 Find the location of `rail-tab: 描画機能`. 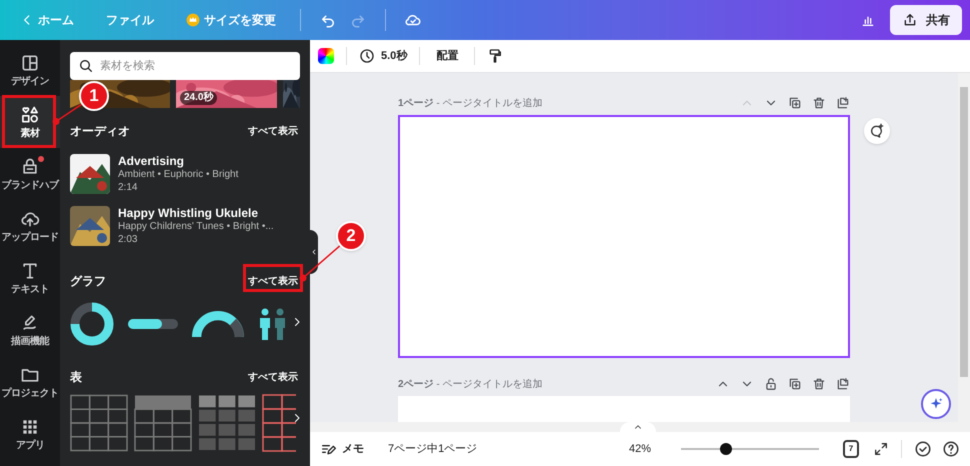

rail-tab: 描画機能 is located at coordinates (30, 330).